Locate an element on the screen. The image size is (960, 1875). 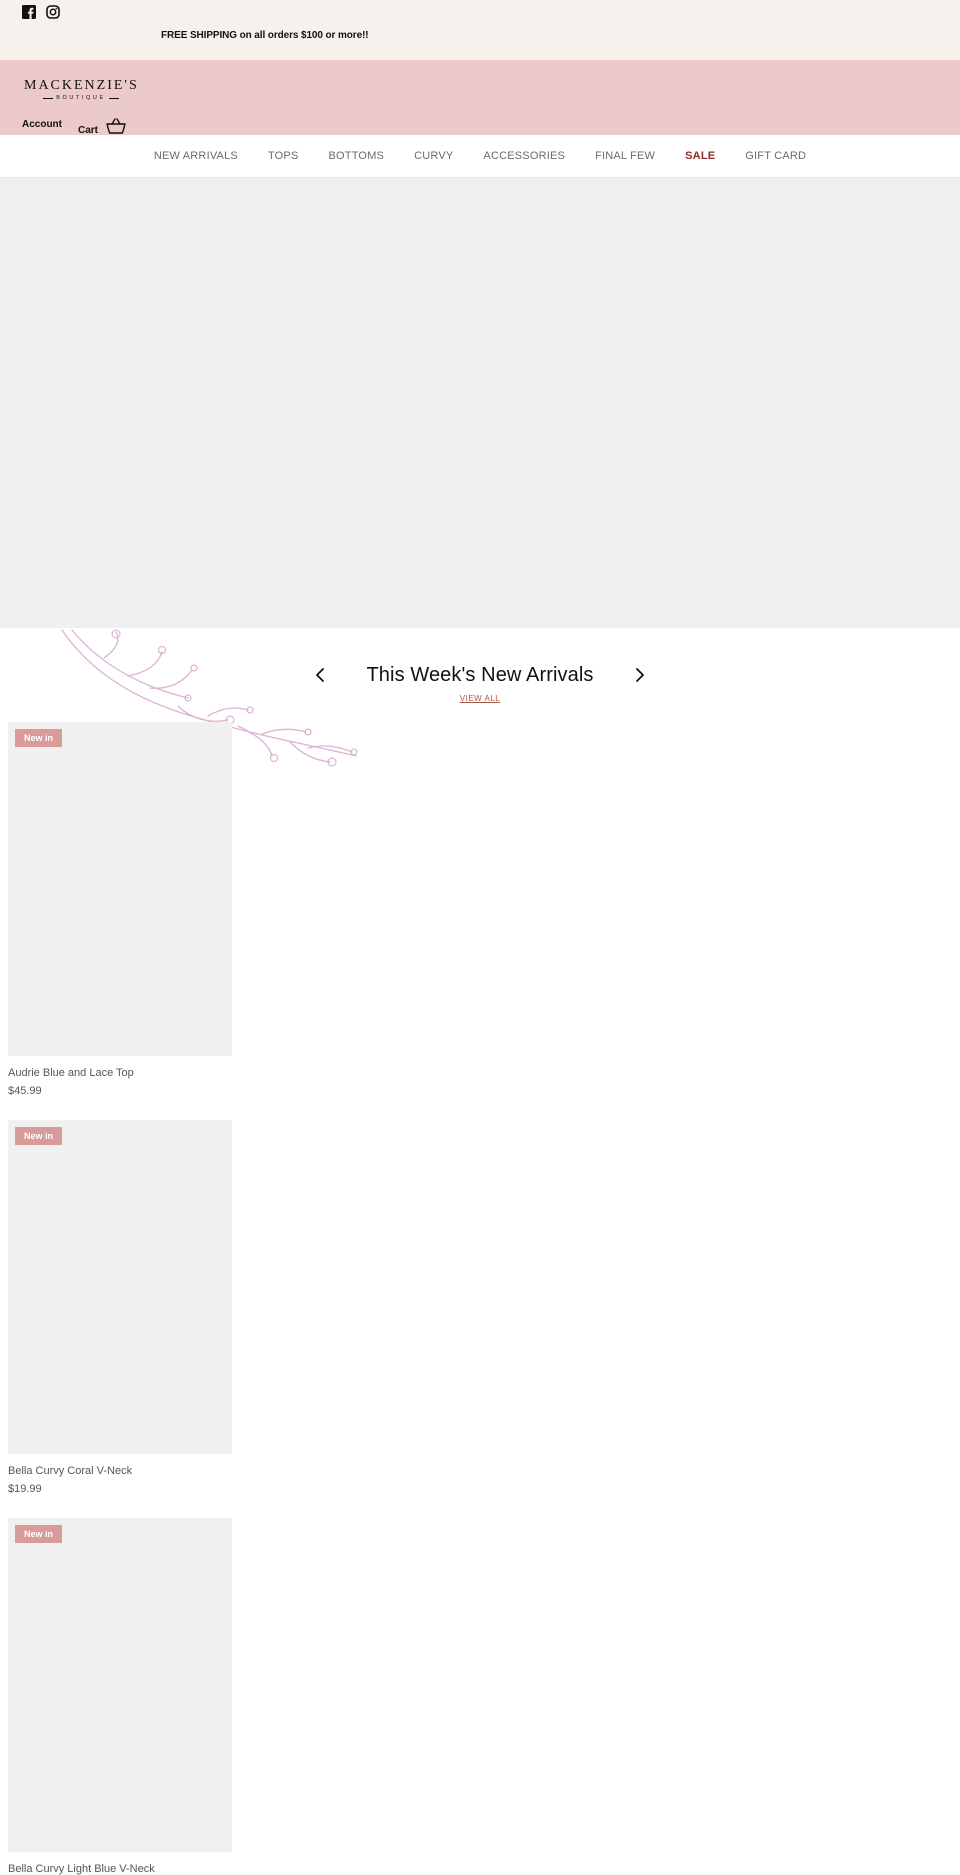
product-card: New in Audrie Blue and Lace Top $45.99 is located at coordinates (120, 909).